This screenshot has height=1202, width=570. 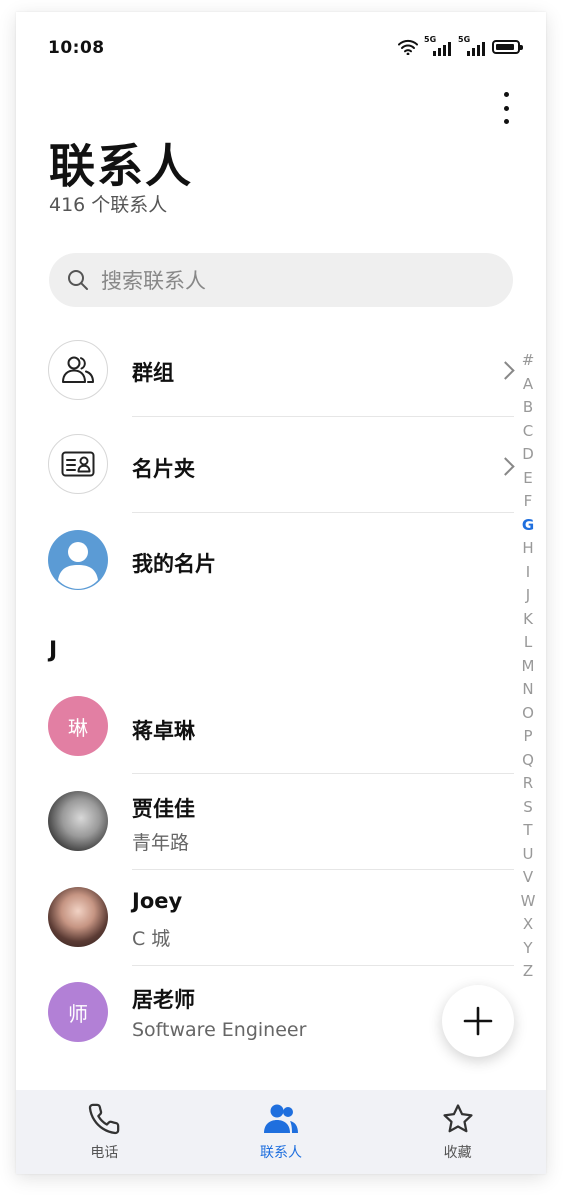 I want to click on index-letter: I, so click(x=528, y=573).